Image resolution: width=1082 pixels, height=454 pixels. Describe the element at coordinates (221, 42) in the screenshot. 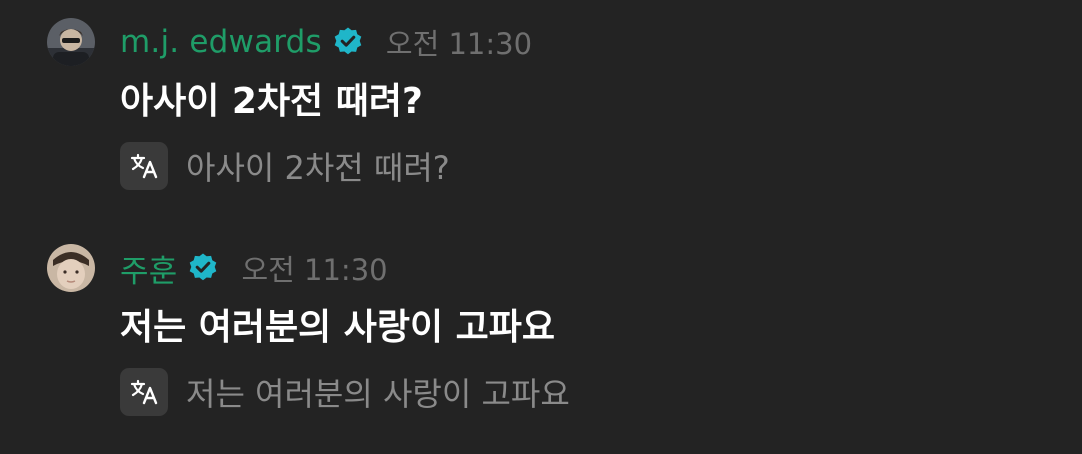

I see `username: m.j. edwards` at that location.